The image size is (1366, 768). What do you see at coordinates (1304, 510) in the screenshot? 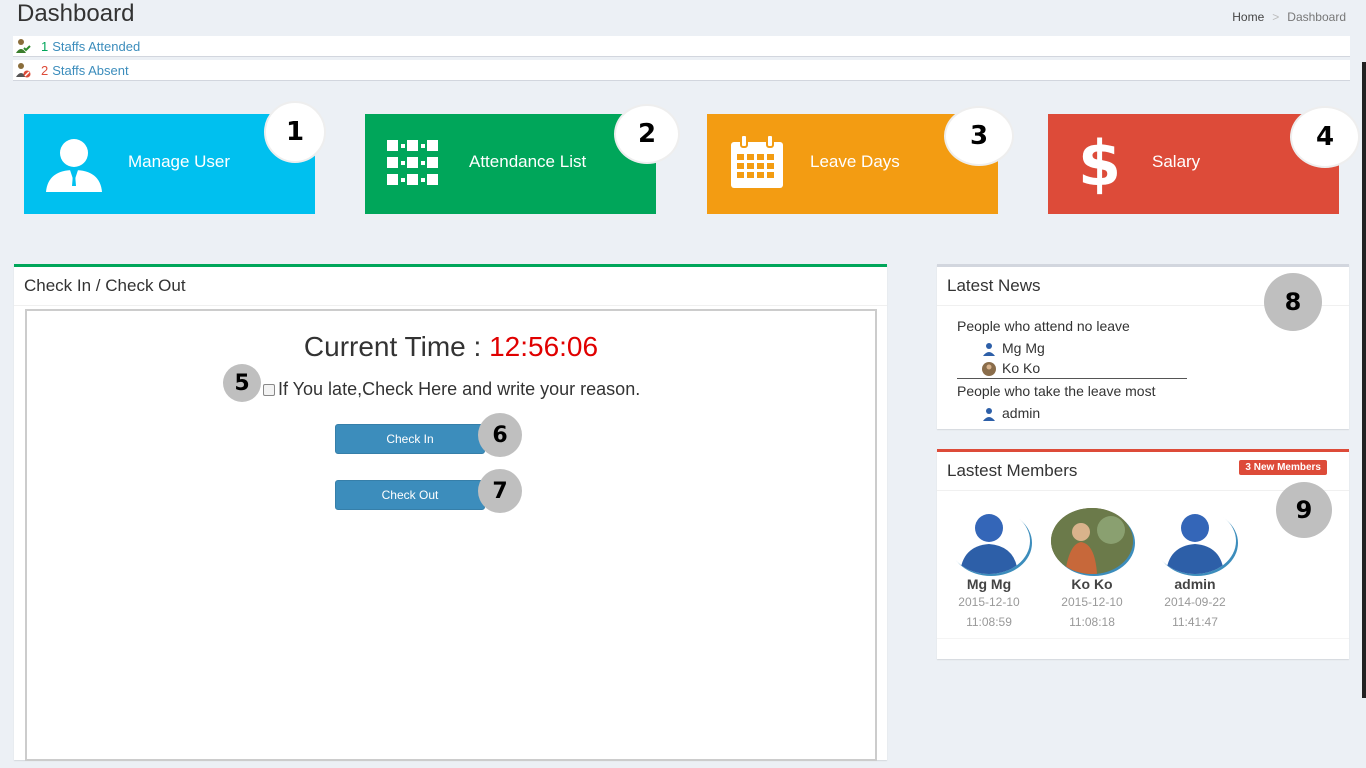
I see `callout-9: 9` at bounding box center [1304, 510].